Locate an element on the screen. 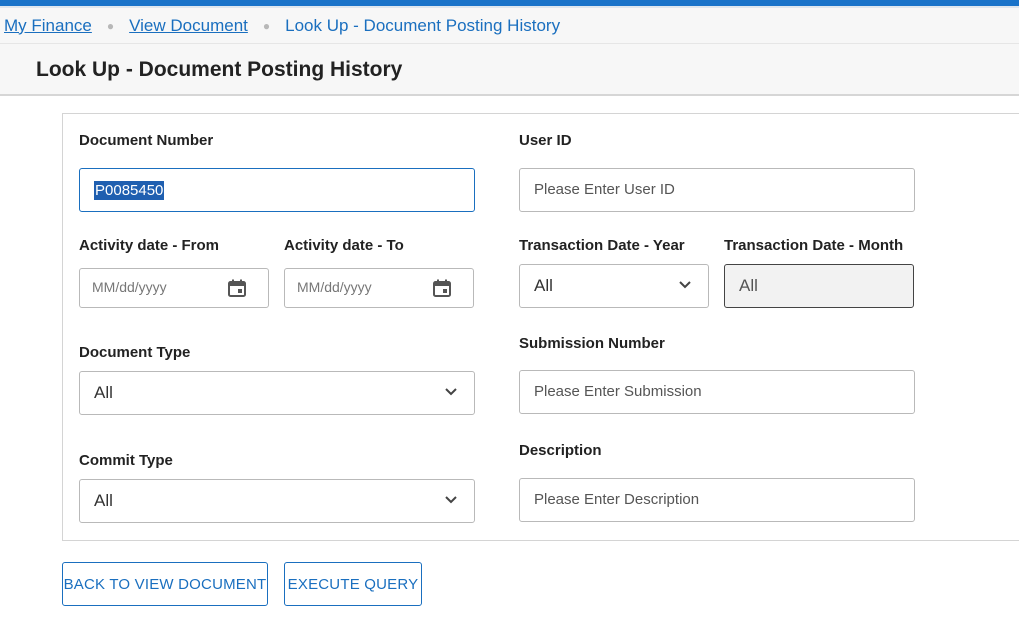 The height and width of the screenshot is (621, 1019). description-field is located at coordinates (717, 500).